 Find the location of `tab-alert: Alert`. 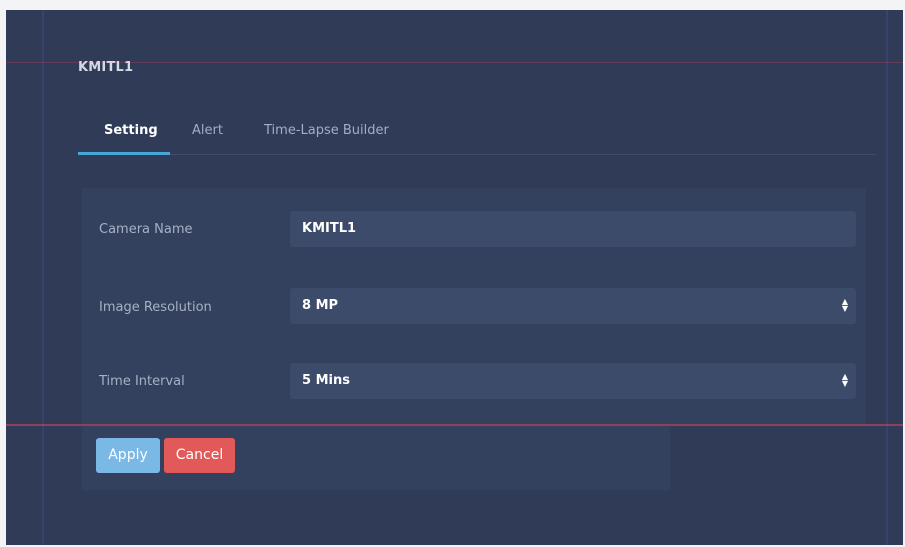

tab-alert: Alert is located at coordinates (207, 134).